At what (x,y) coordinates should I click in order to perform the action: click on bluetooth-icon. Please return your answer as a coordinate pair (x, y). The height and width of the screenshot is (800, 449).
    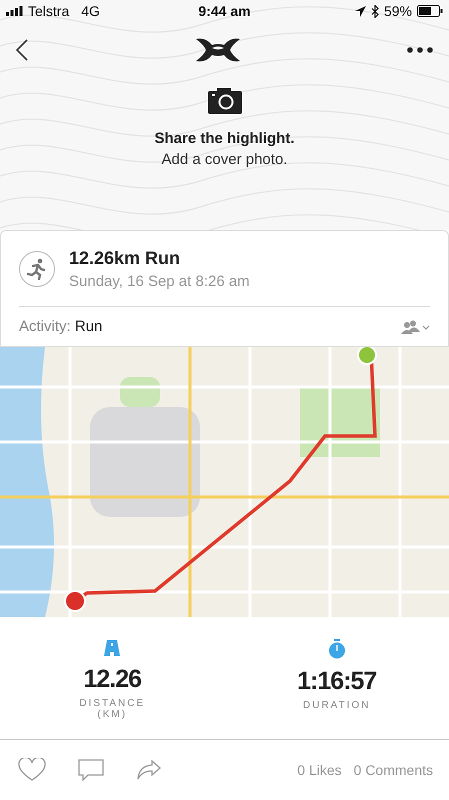
    Looking at the image, I should click on (374, 11).